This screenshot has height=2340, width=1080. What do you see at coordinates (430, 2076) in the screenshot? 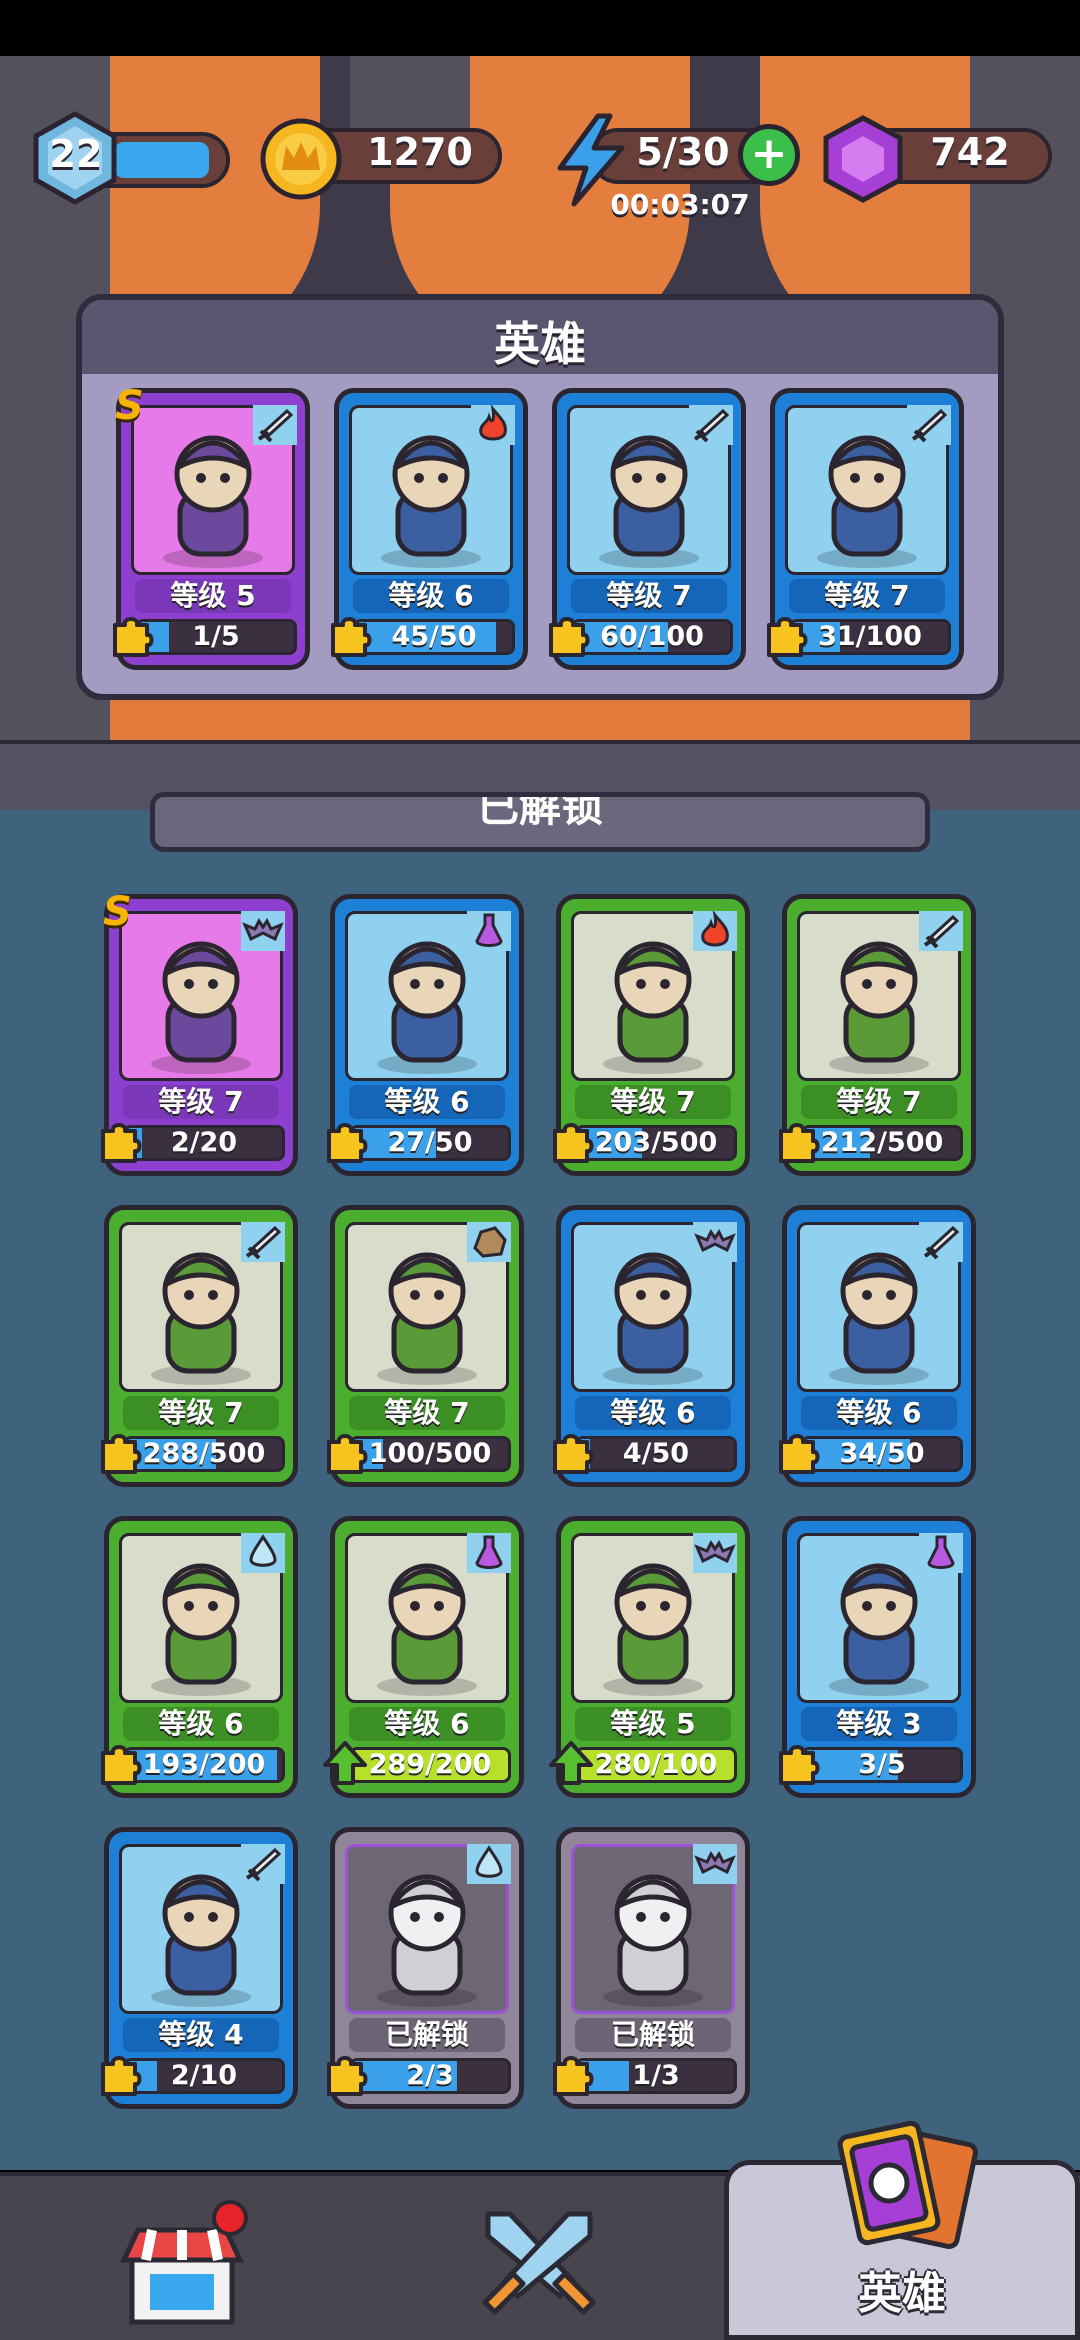
I see `hero-shard-progress: 2/3` at bounding box center [430, 2076].